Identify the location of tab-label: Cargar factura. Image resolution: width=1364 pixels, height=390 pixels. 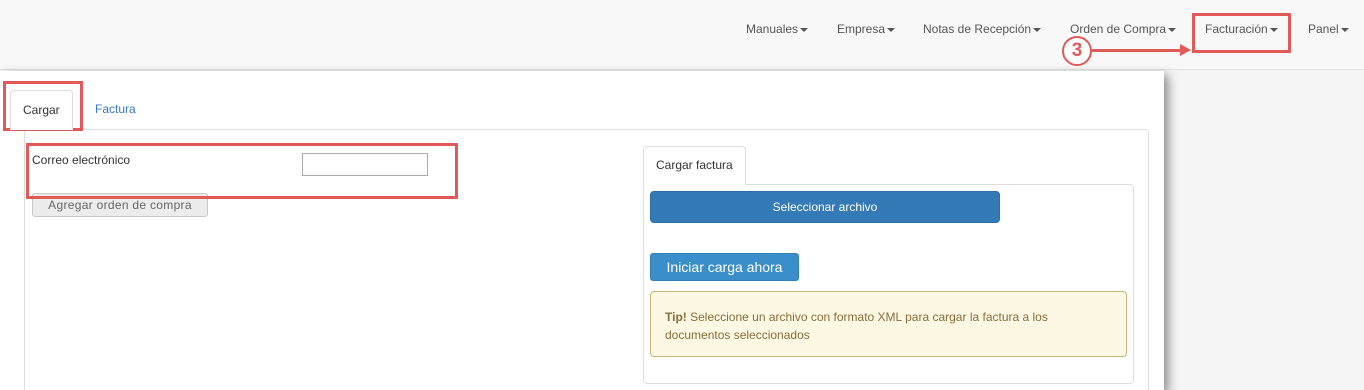
(694, 165).